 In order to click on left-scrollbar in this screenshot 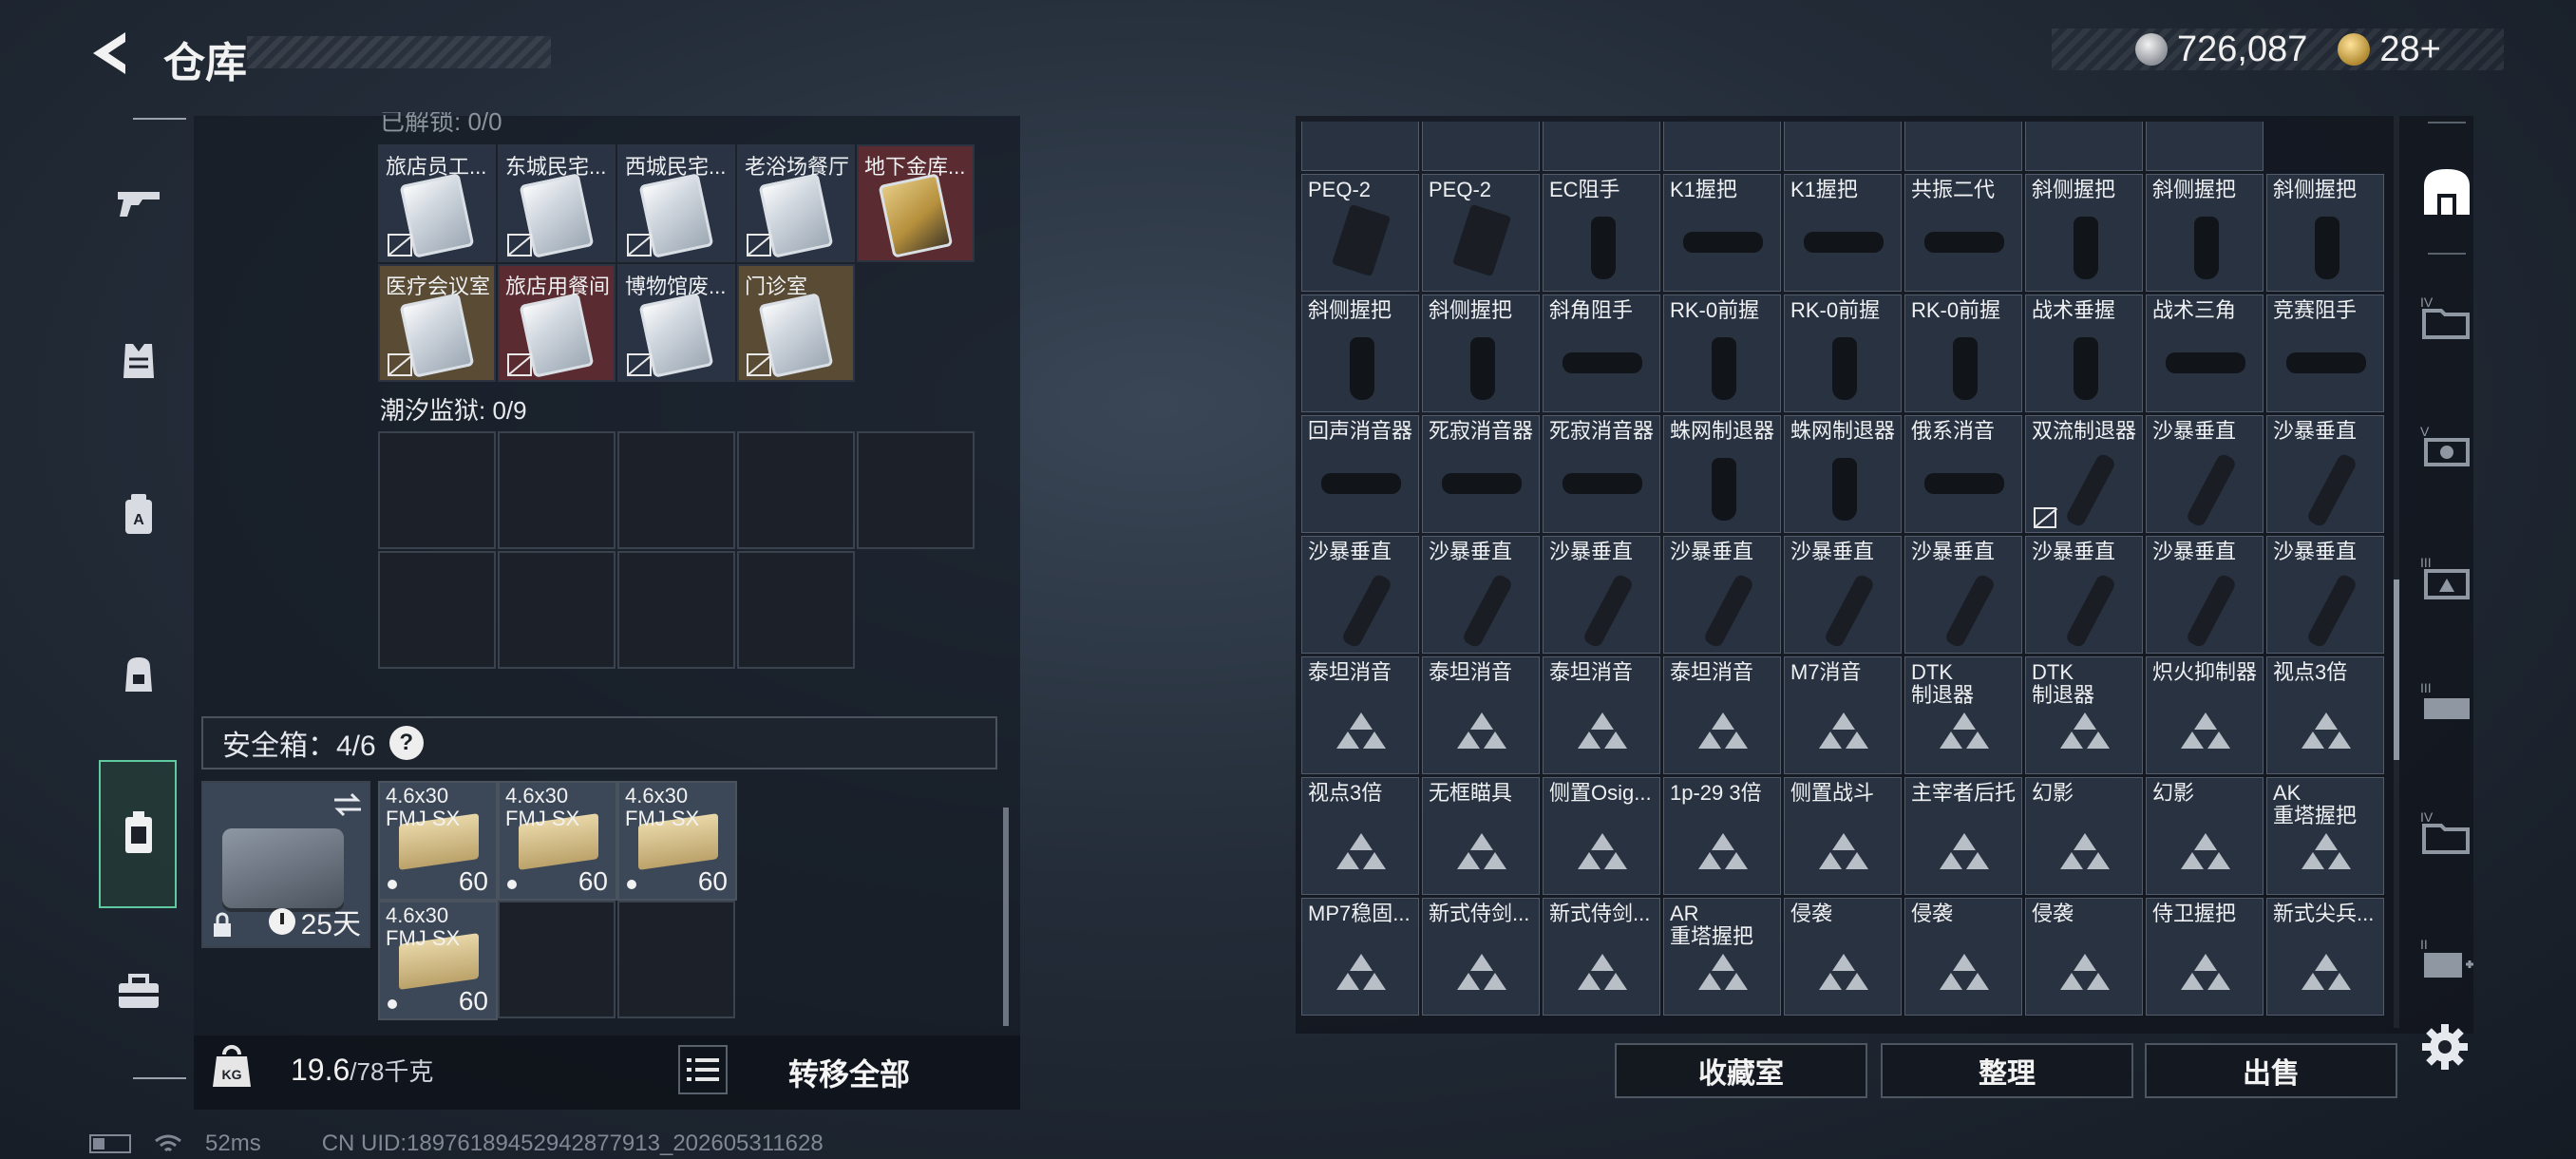, I will do `click(1006, 917)`.